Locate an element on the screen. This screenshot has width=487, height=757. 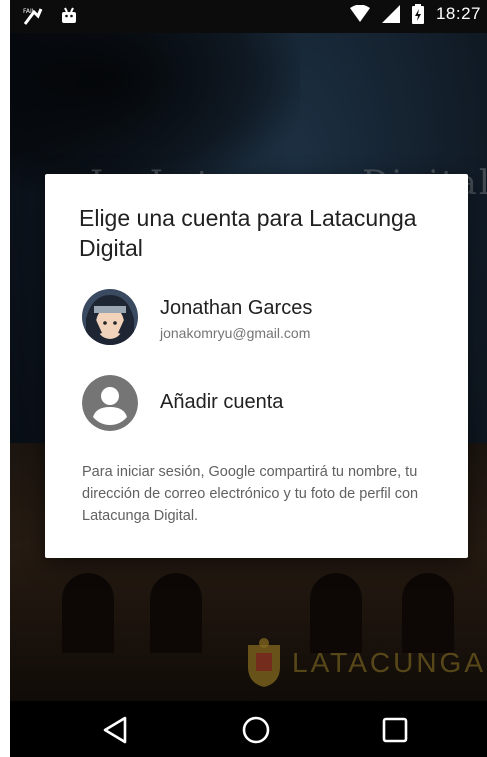
home-icon is located at coordinates (256, 730).